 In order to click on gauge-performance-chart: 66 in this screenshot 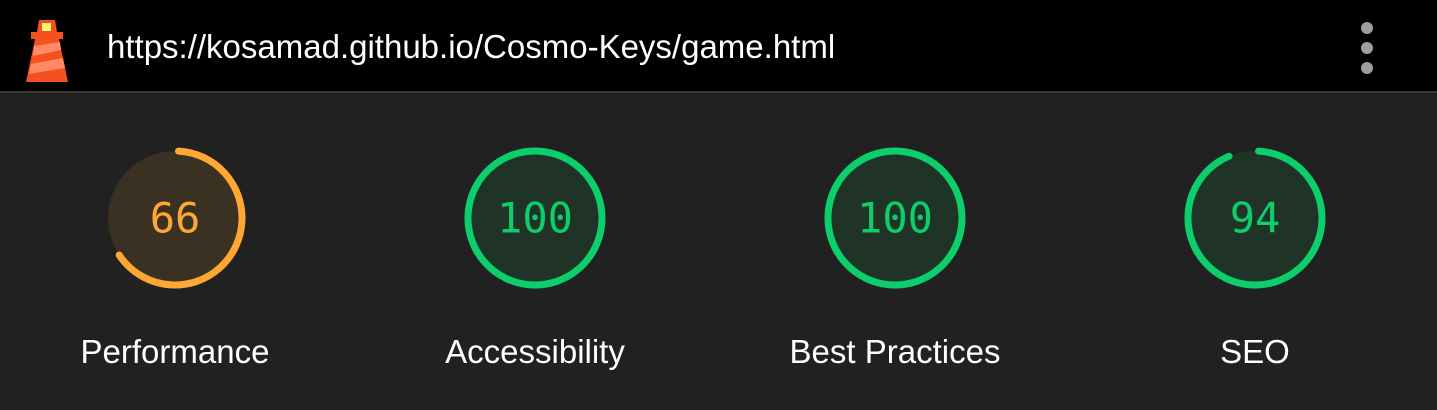, I will do `click(175, 218)`.